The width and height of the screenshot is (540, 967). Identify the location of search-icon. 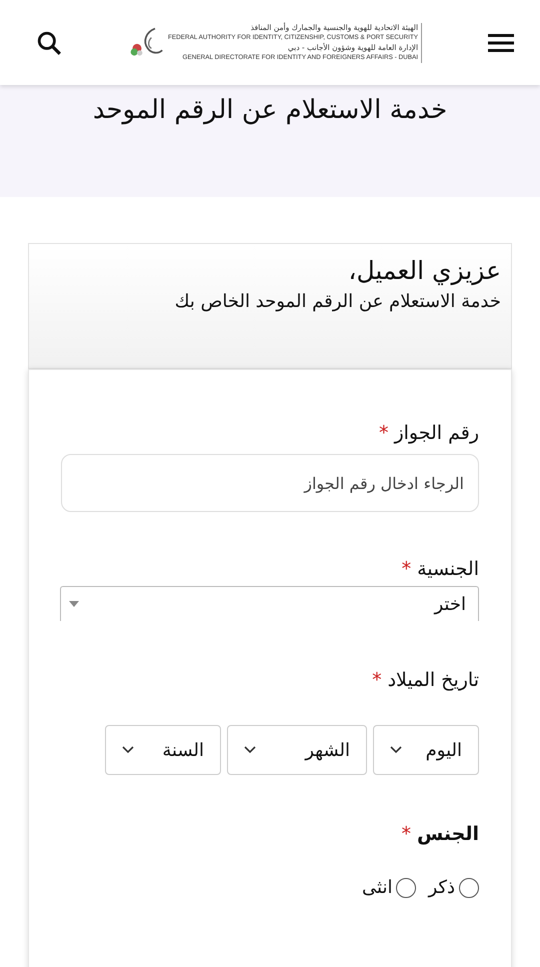
(49, 43).